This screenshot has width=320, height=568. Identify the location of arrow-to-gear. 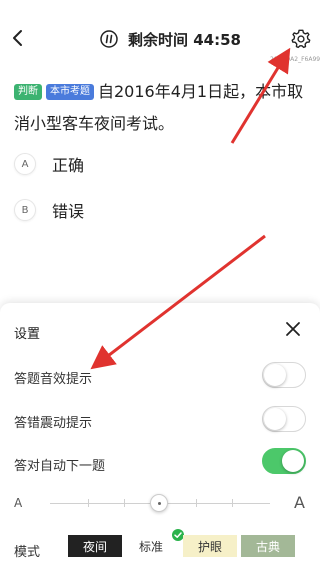
(260, 95).